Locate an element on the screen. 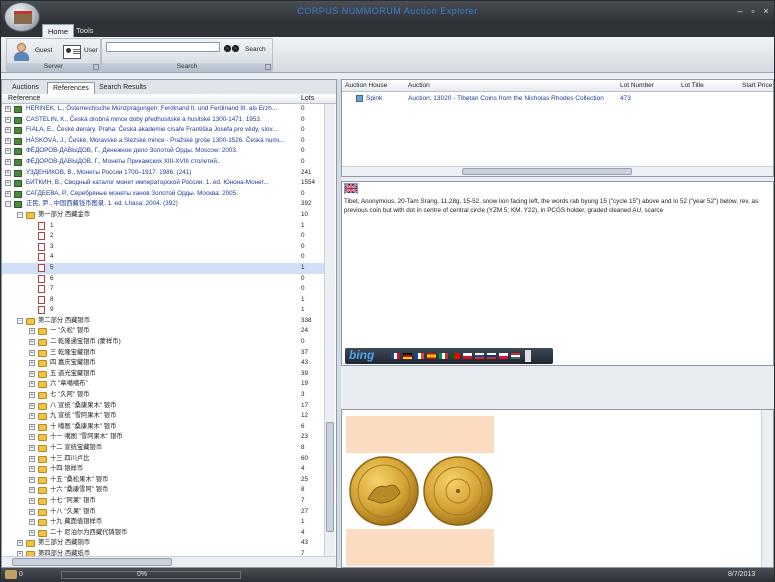  tree-row: 81 is located at coordinates (163, 300).